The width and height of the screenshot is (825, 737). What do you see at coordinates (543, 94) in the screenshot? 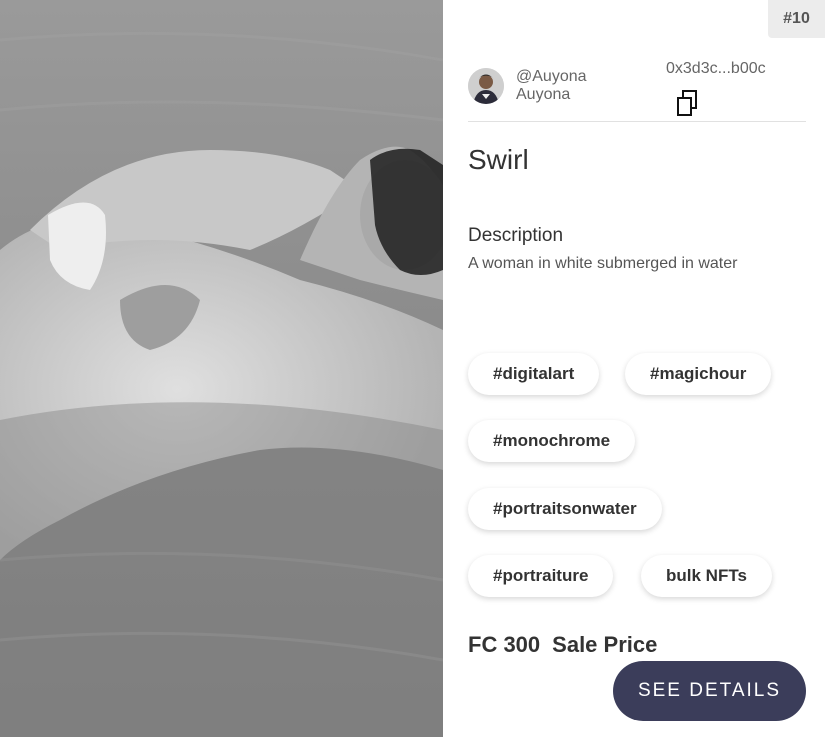
I see `creator-name: Auyona` at bounding box center [543, 94].